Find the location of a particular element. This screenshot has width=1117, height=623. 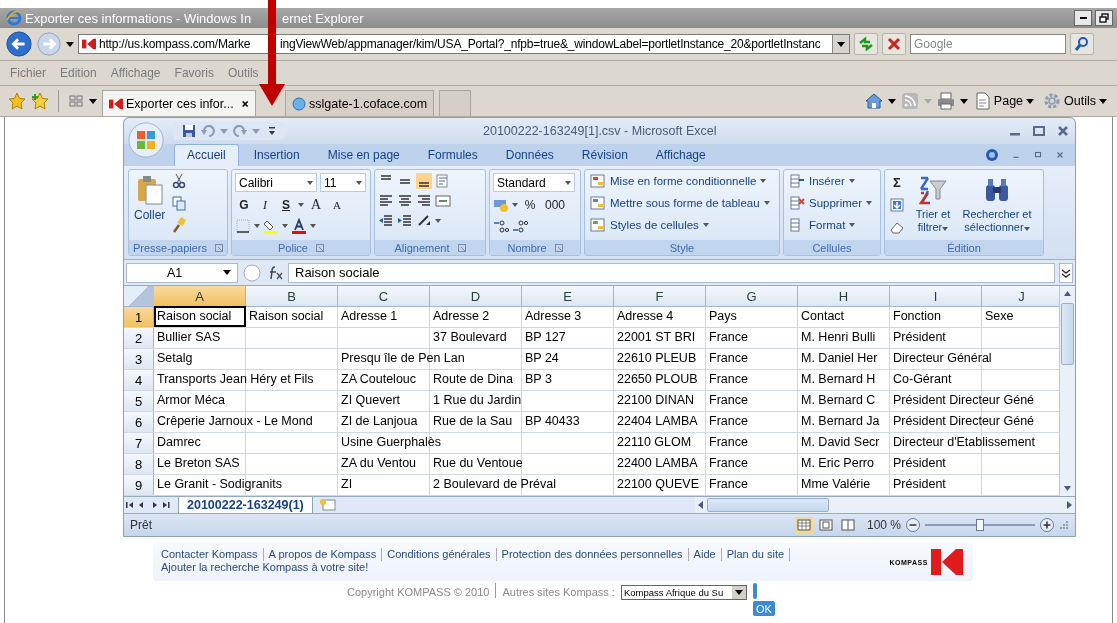

footer-link: Contacter Kompass is located at coordinates (210, 554).